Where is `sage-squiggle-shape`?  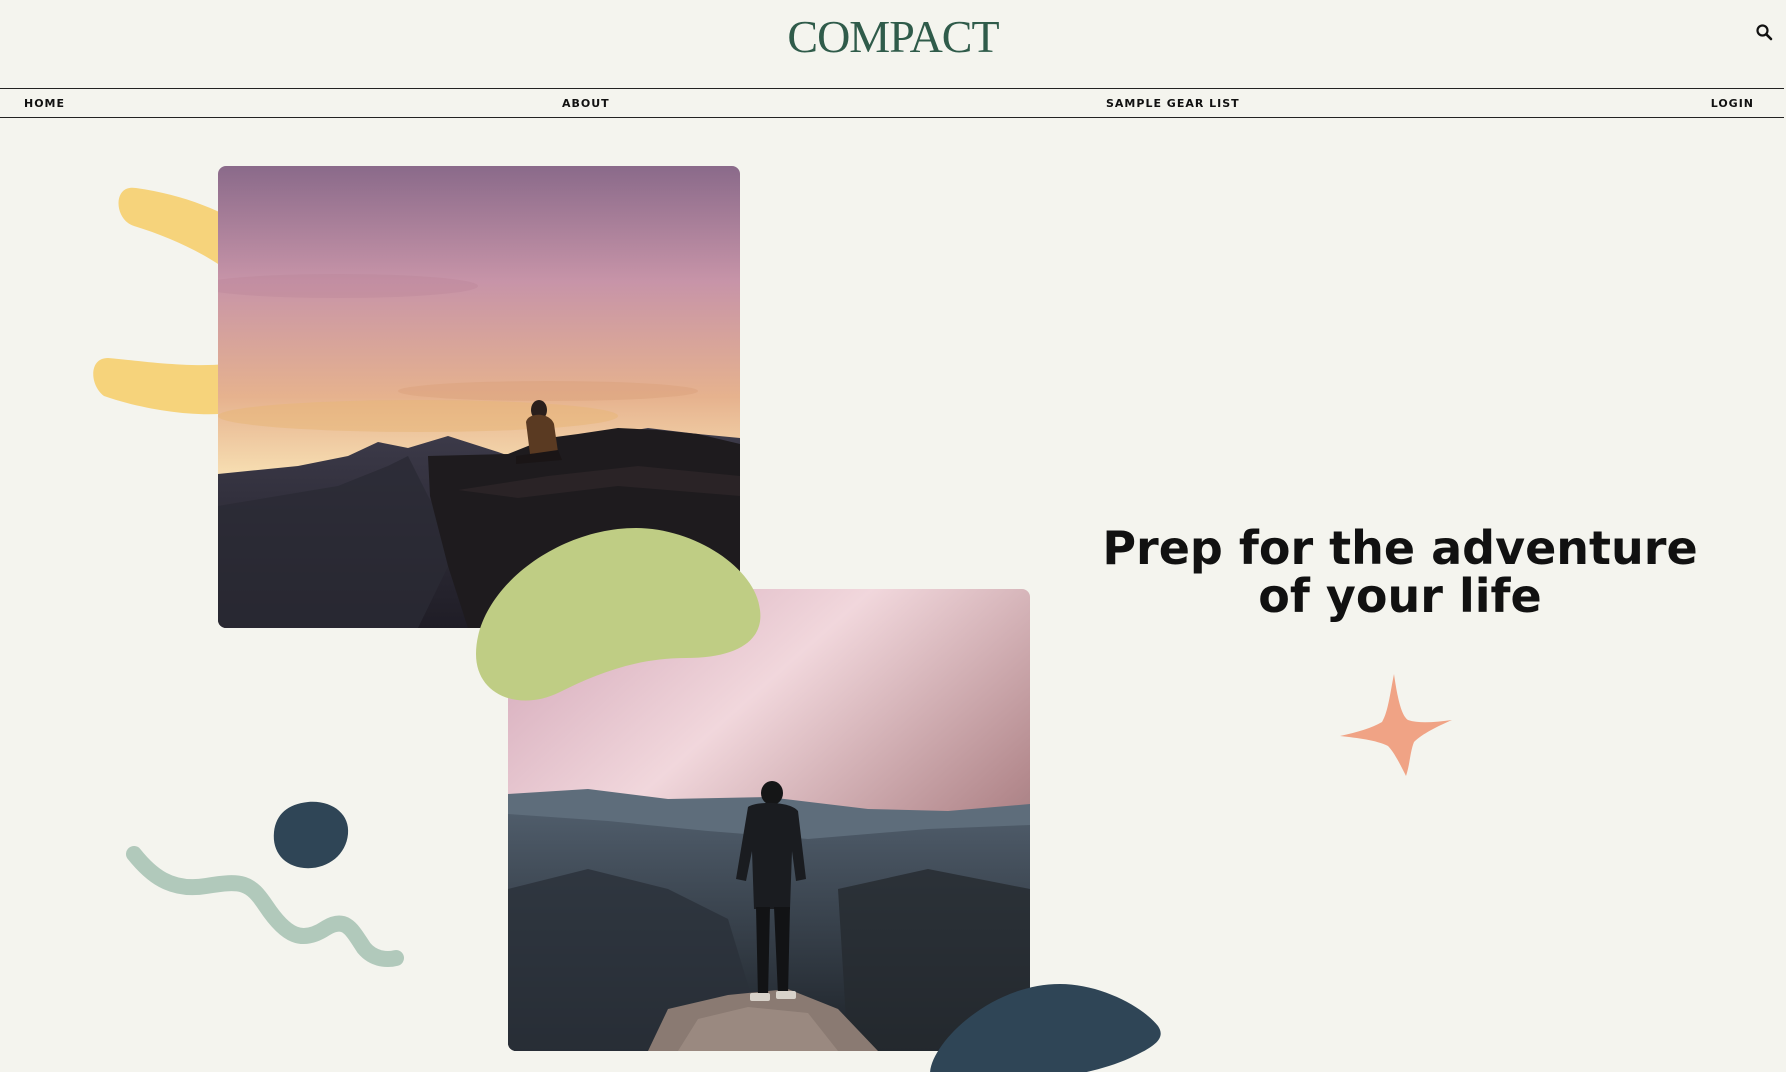 sage-squiggle-shape is located at coordinates (265, 907).